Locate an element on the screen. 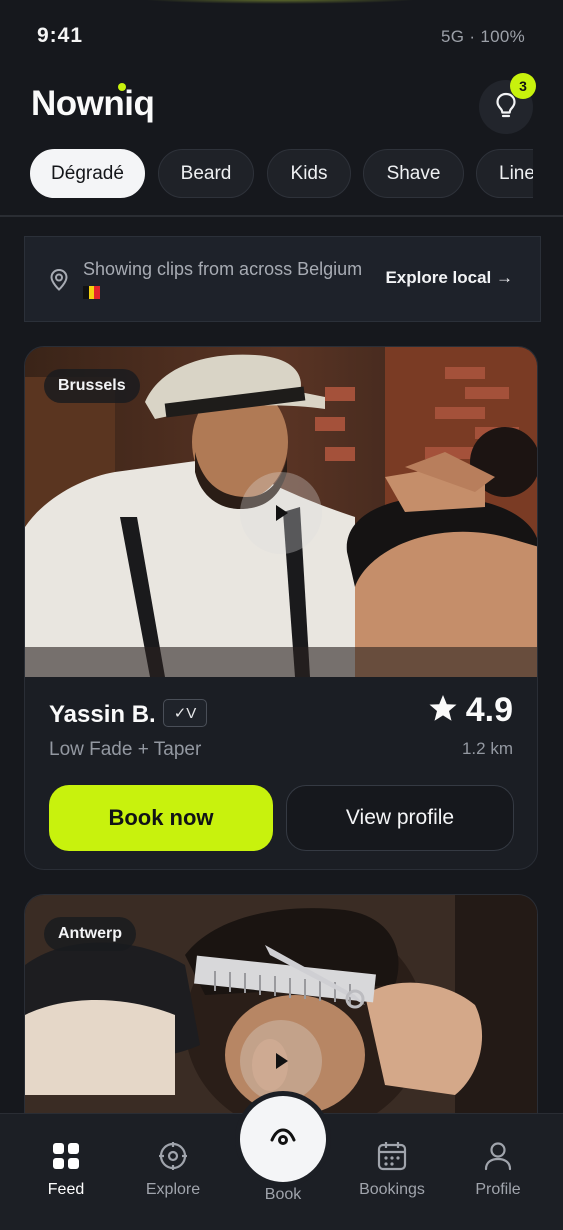 The image size is (563, 1230). star-icon is located at coordinates (443, 710).